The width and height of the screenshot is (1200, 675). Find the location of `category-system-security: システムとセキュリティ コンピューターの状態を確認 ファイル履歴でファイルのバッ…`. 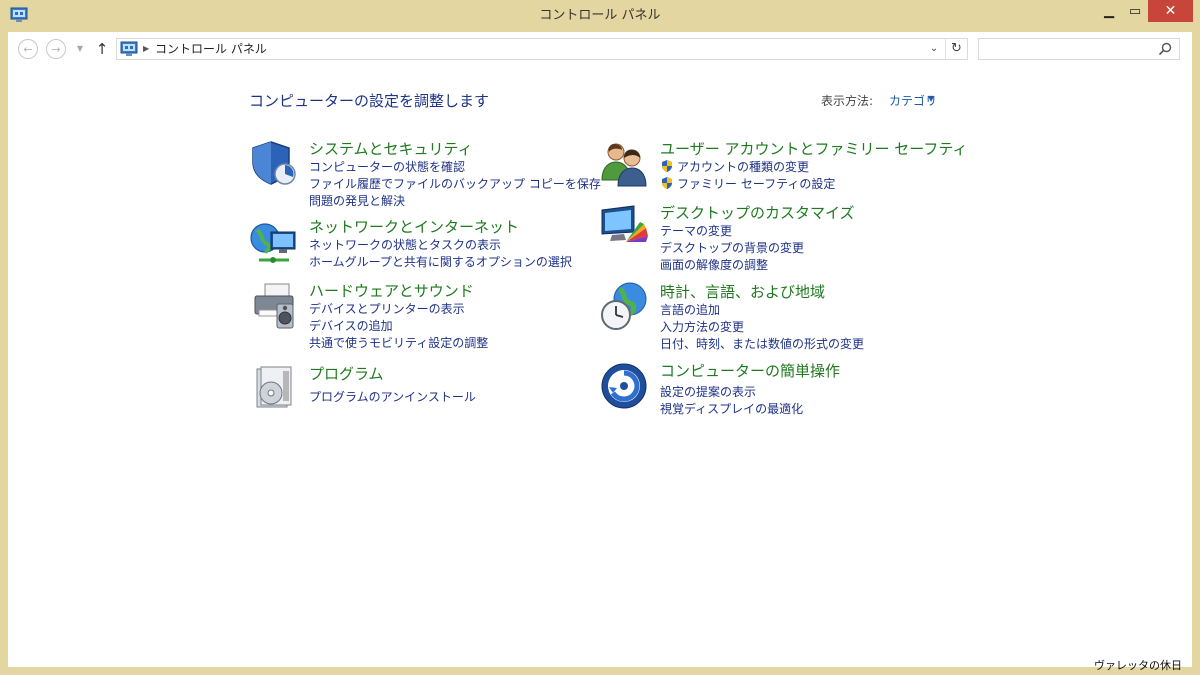

category-system-security: システムとセキュリティ コンピューターの状態を確認 ファイル履歴でファイルのバッ… is located at coordinates (425, 173).